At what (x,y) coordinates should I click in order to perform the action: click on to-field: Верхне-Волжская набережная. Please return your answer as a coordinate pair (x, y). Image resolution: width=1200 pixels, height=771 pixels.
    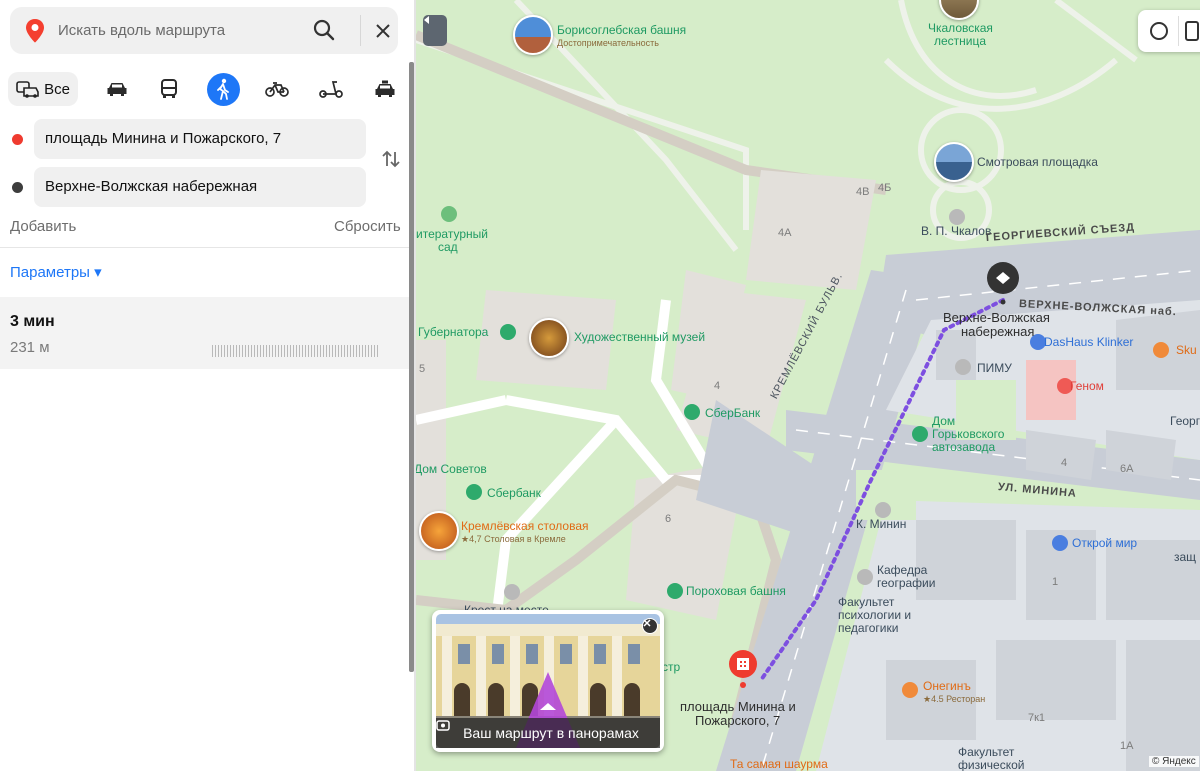
    Looking at the image, I should click on (200, 187).